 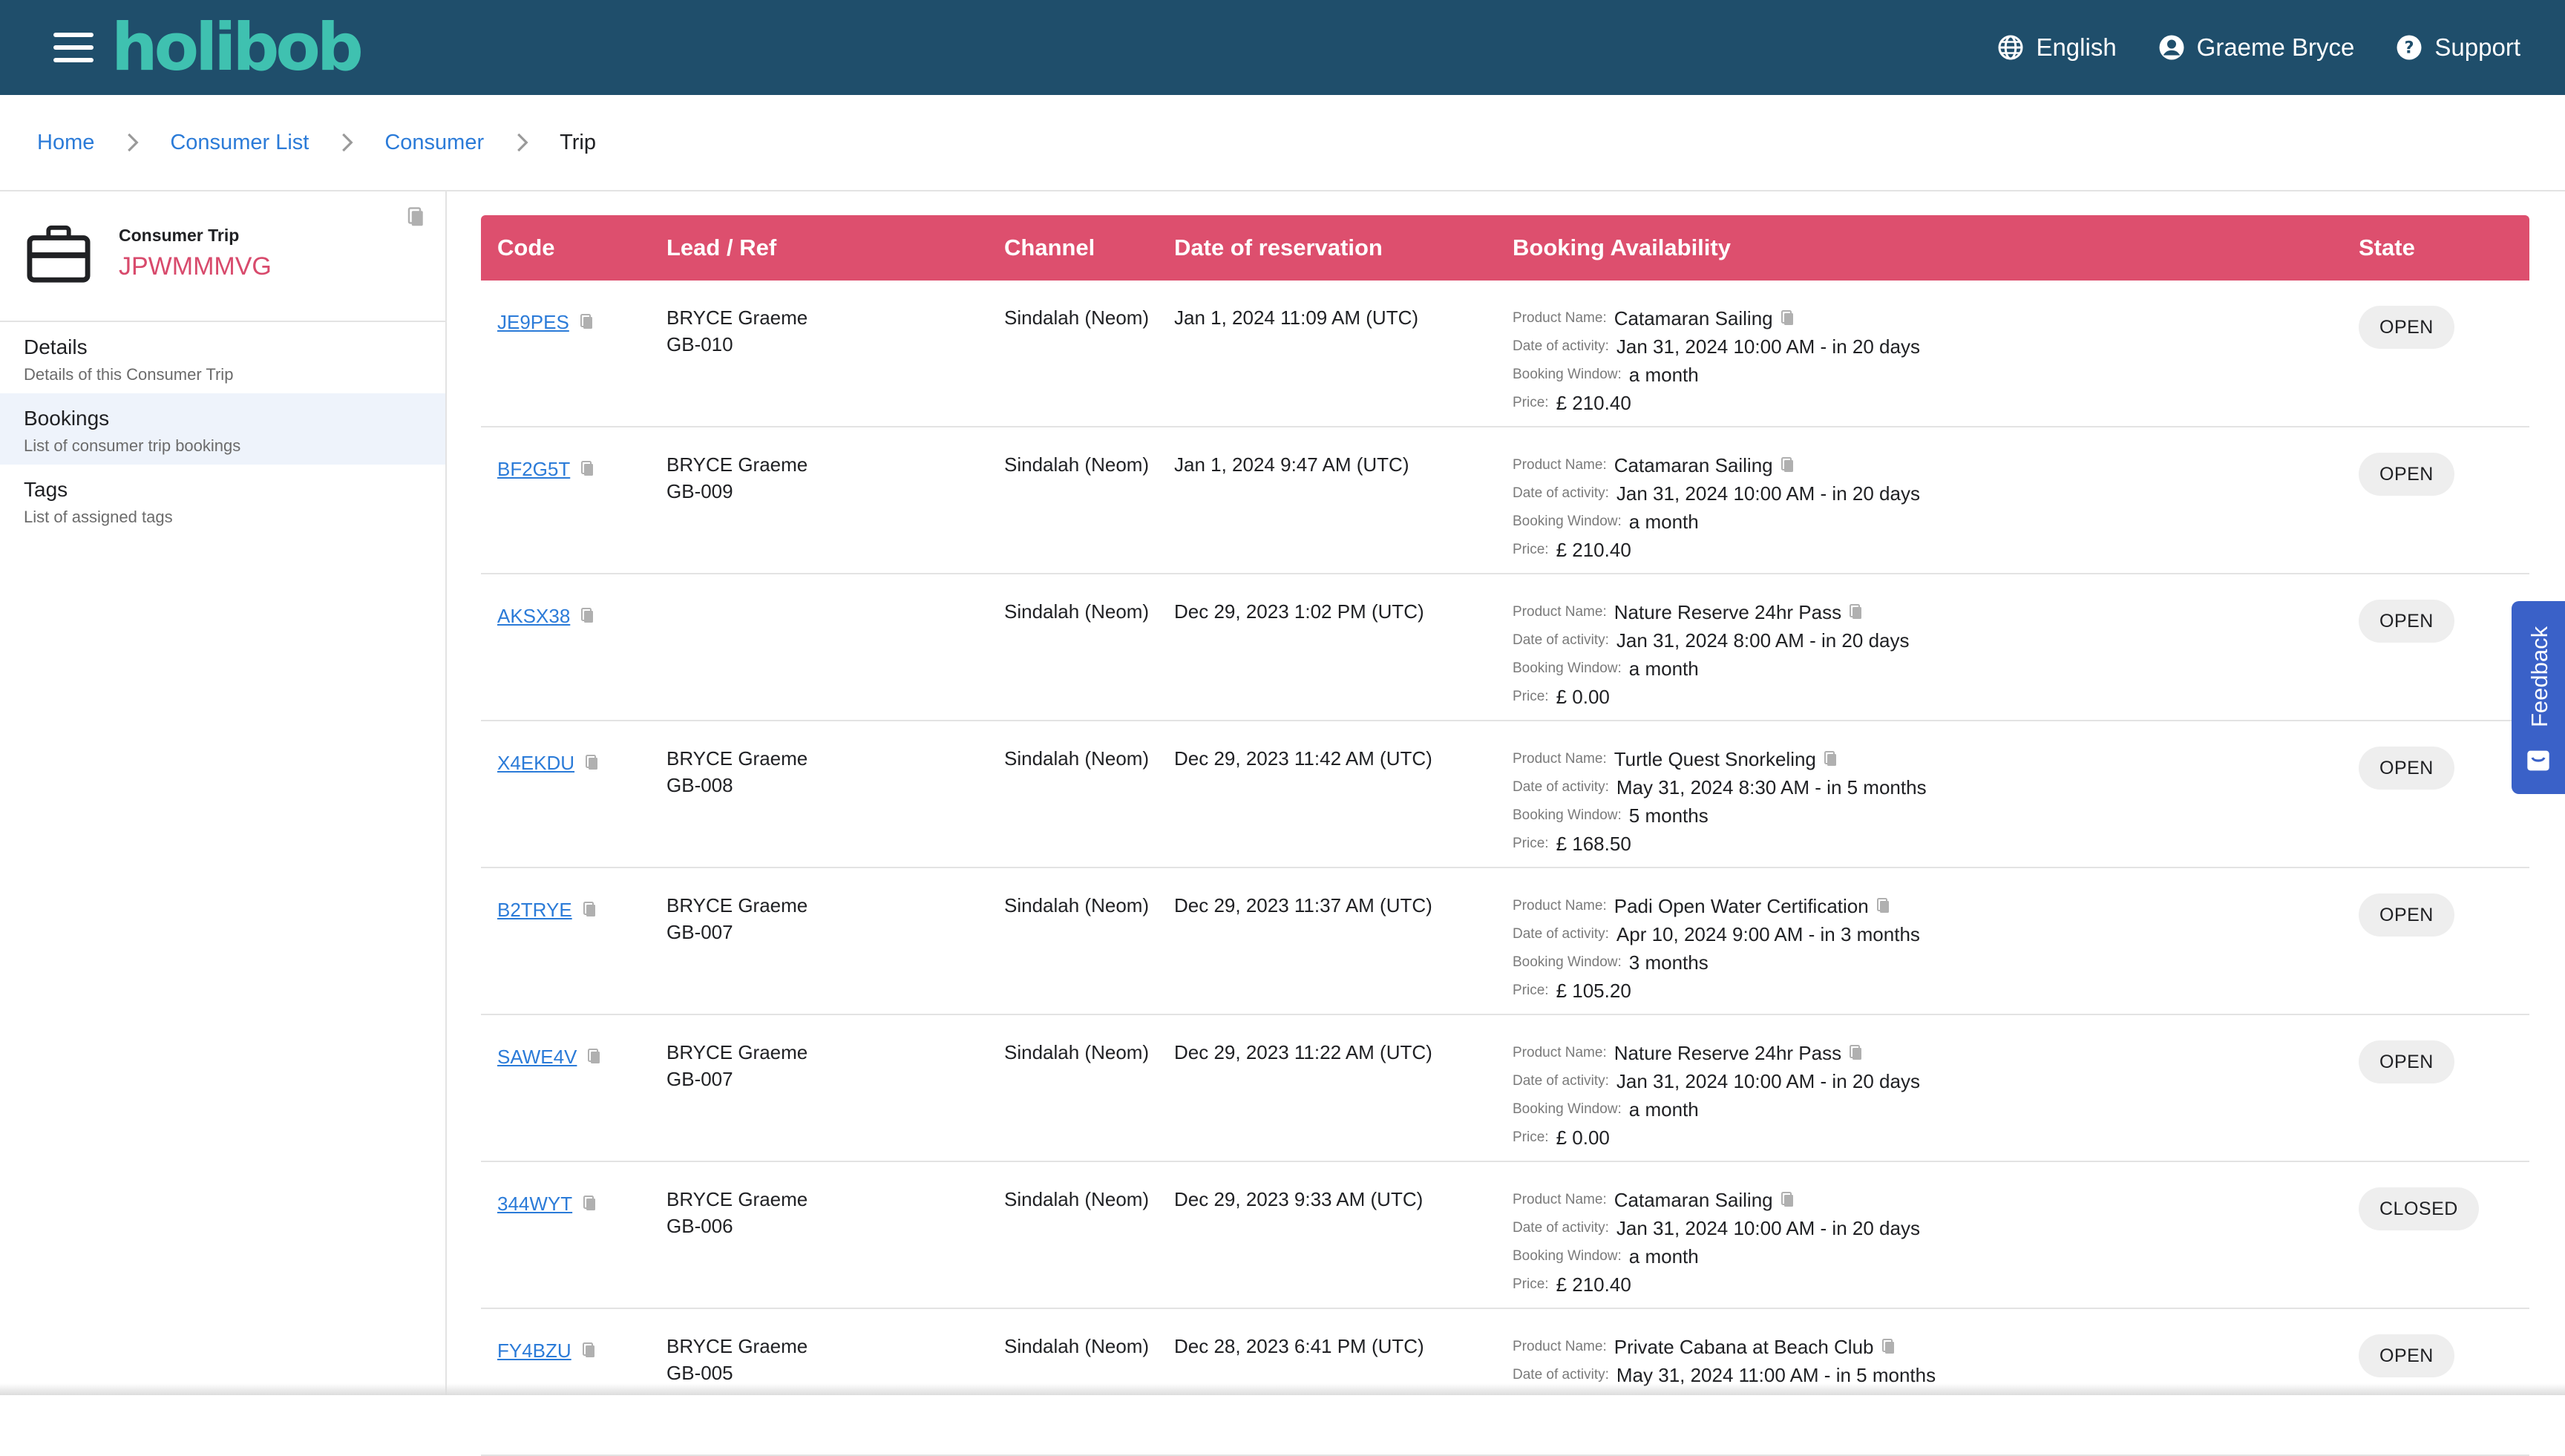 I want to click on feedback-tab: Feedback, so click(x=2538, y=698).